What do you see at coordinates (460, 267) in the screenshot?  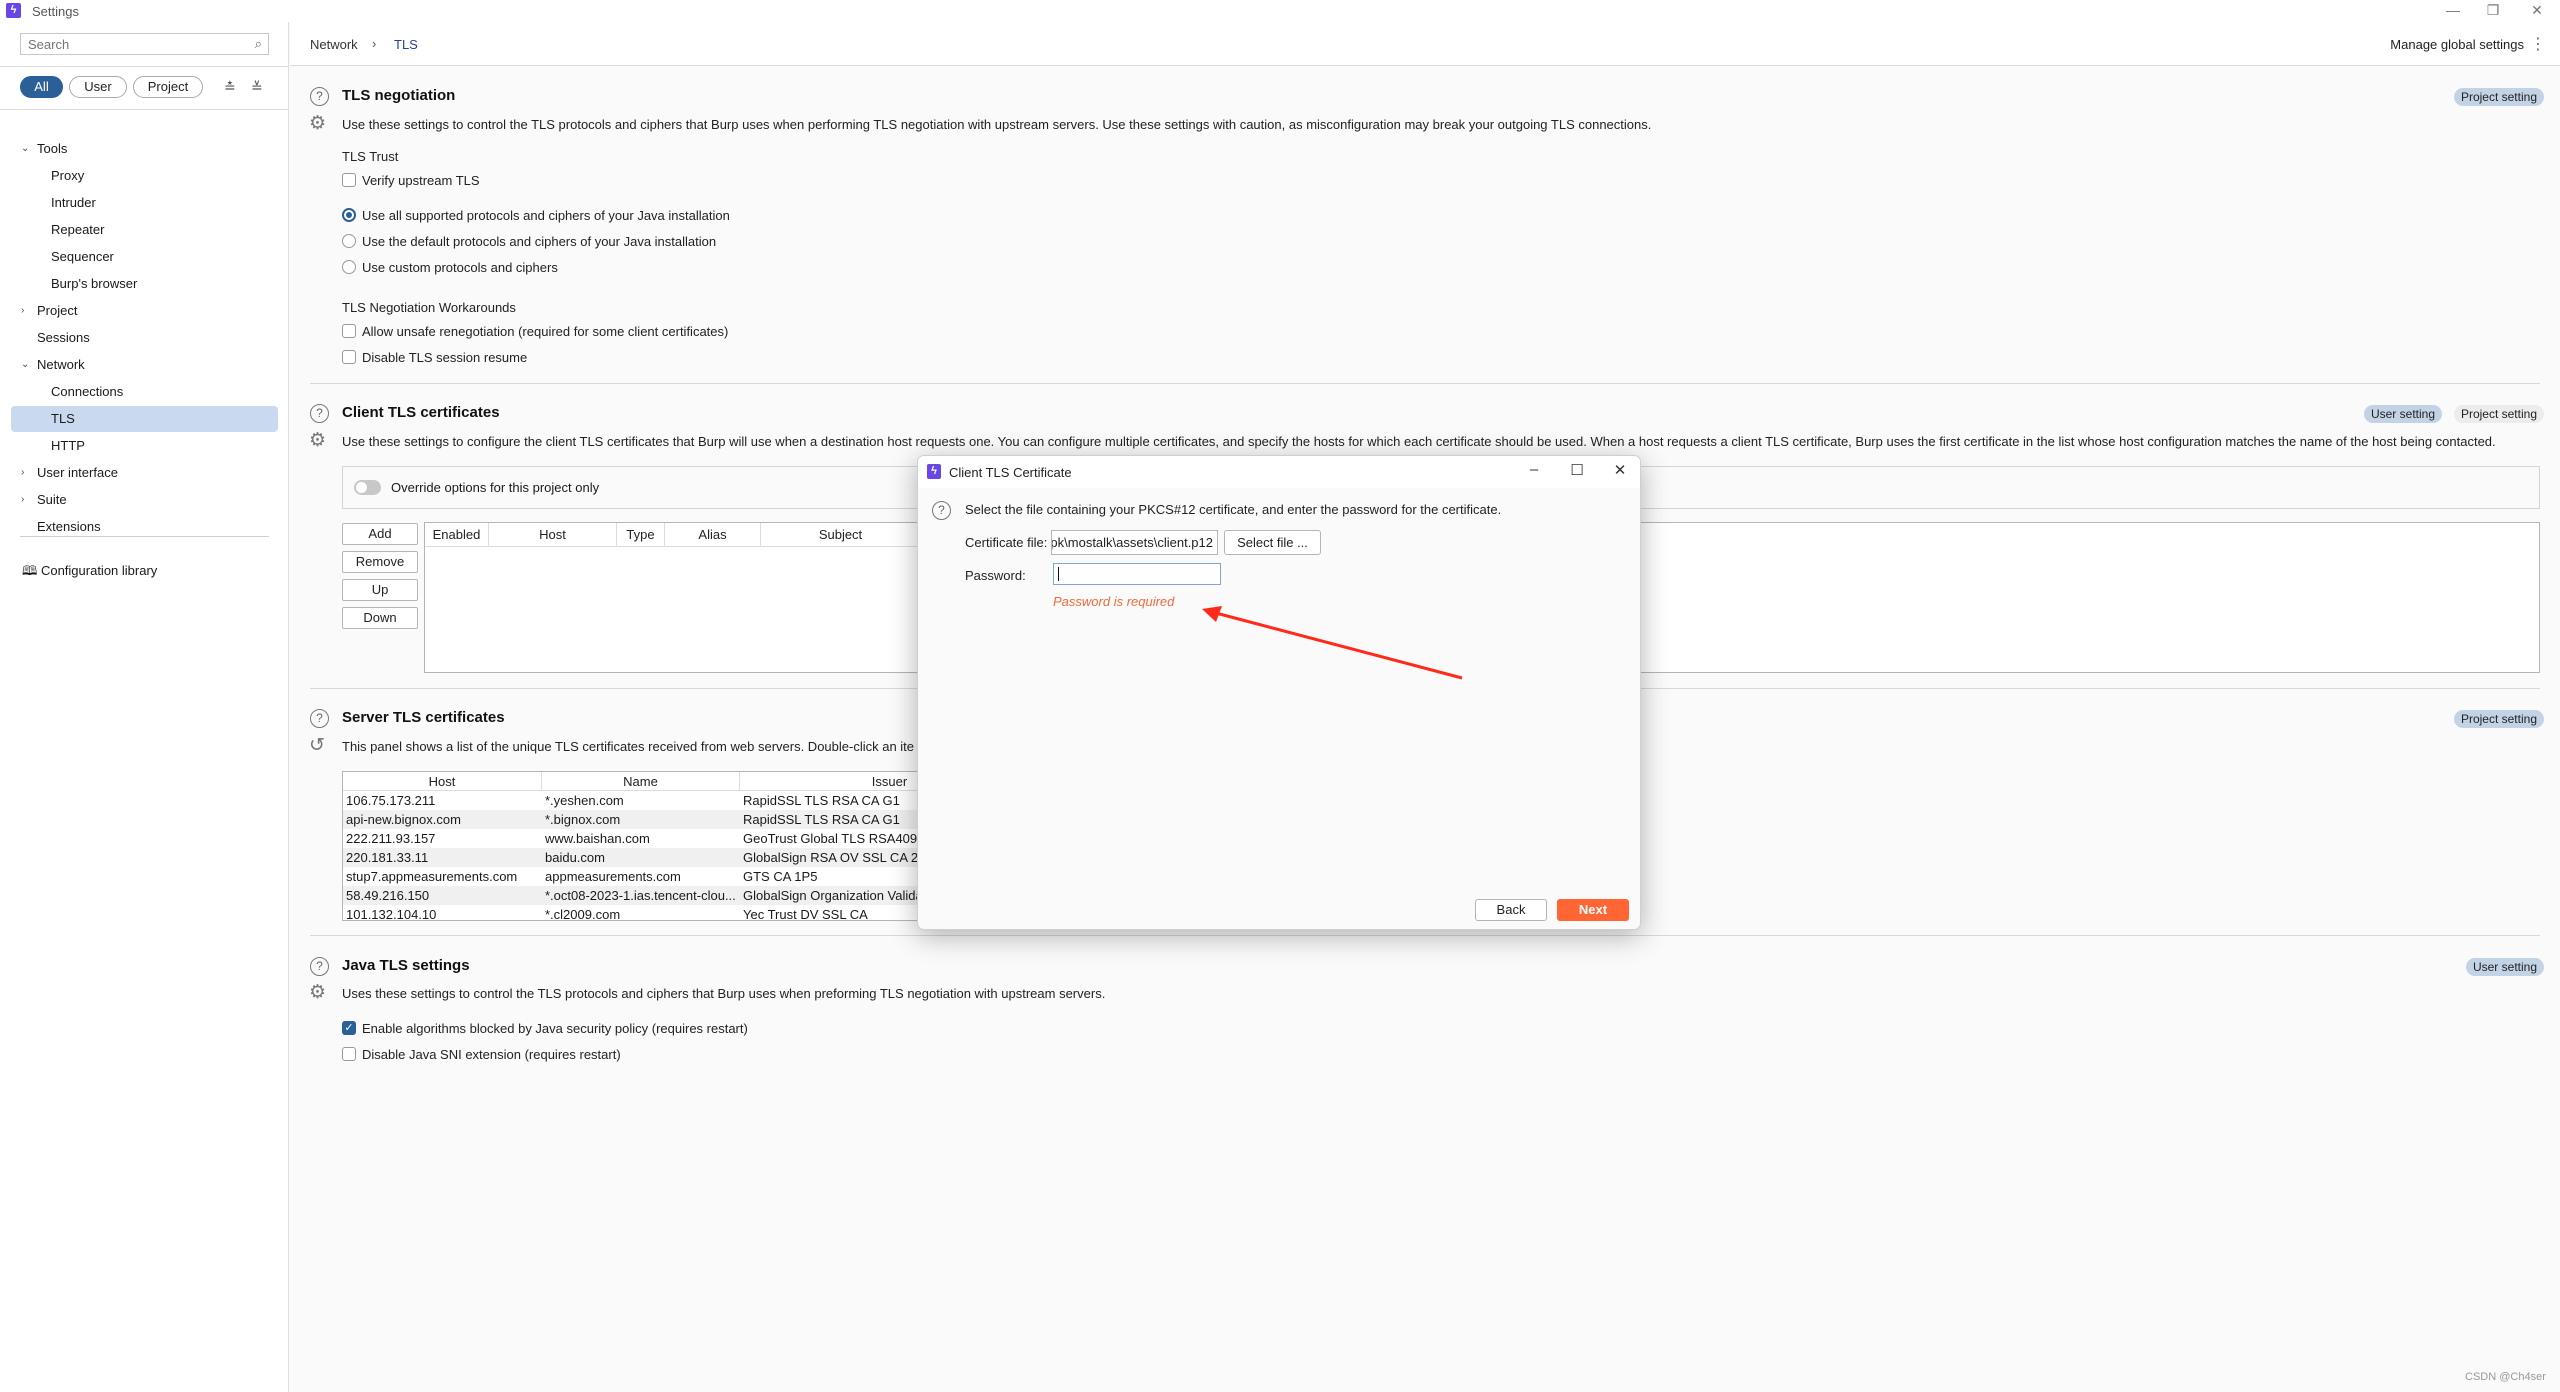 I see `radio-label: Use custom protocols and ciphers` at bounding box center [460, 267].